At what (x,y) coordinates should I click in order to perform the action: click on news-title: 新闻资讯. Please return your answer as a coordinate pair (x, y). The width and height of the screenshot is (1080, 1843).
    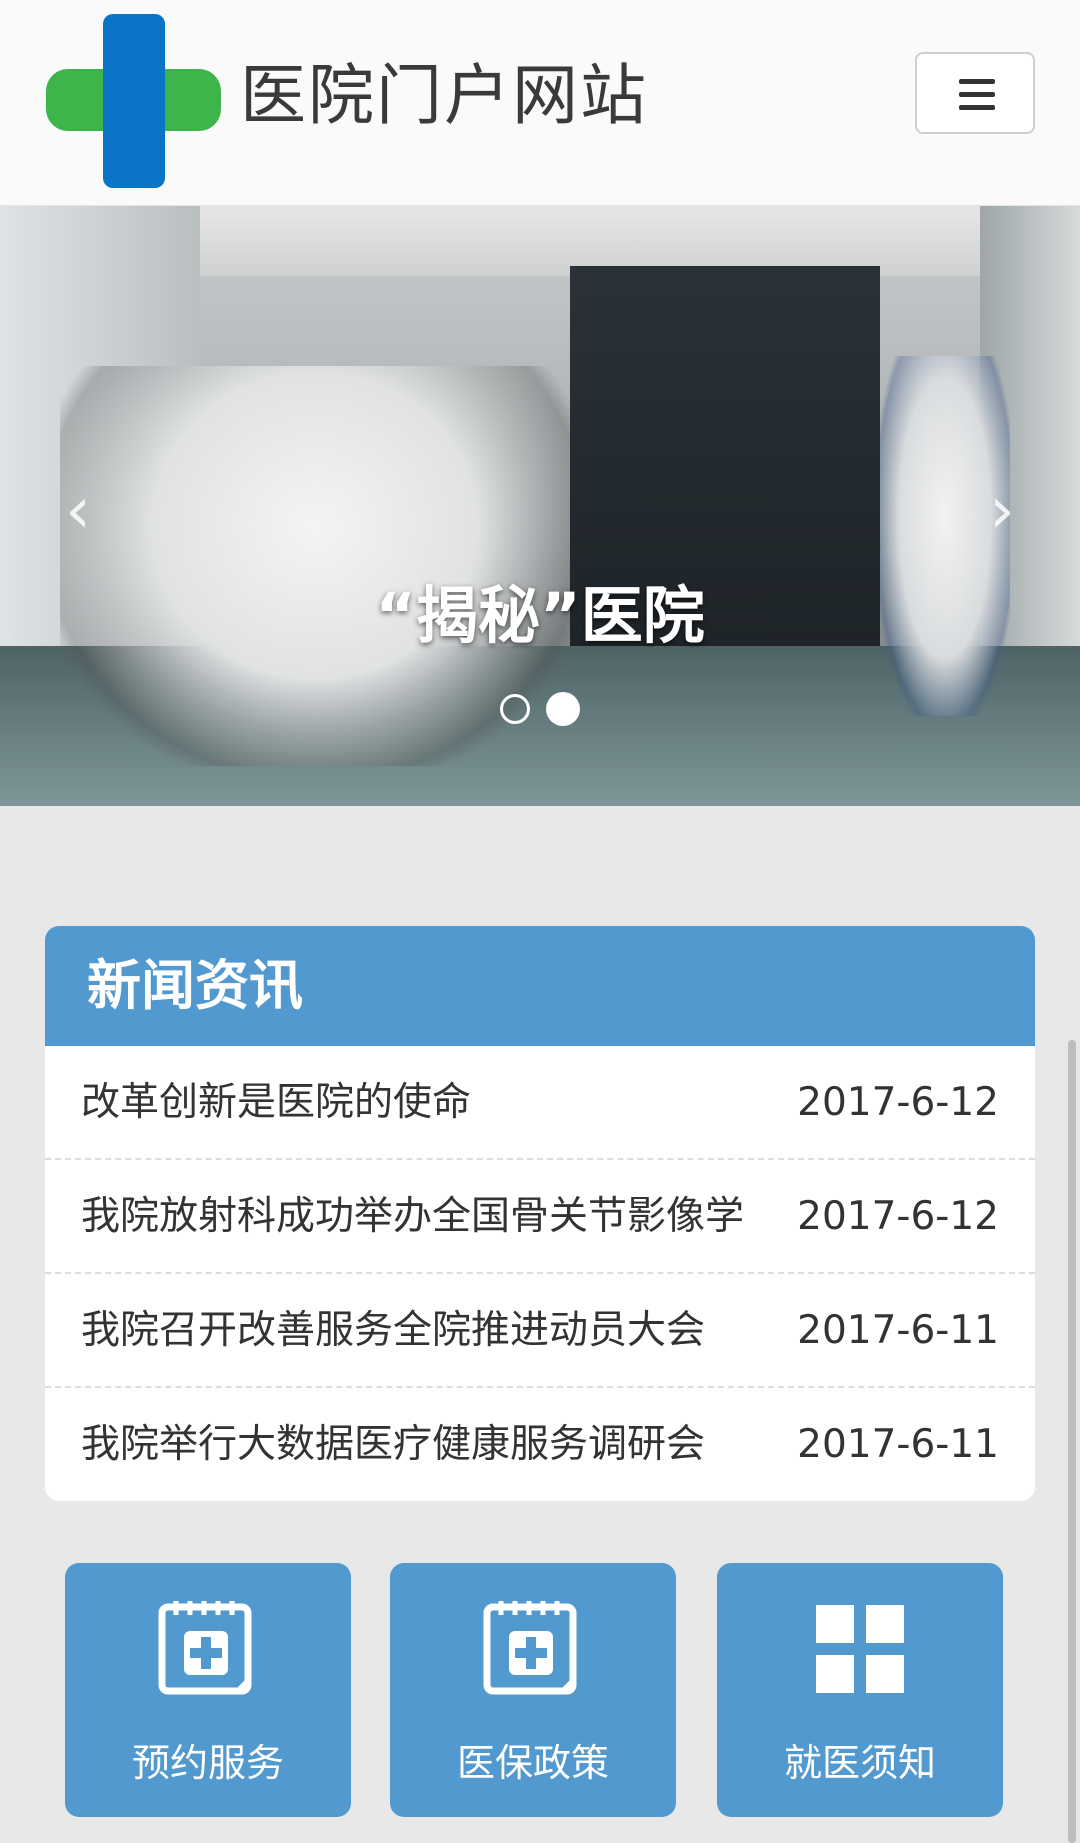
    Looking at the image, I should click on (561, 986).